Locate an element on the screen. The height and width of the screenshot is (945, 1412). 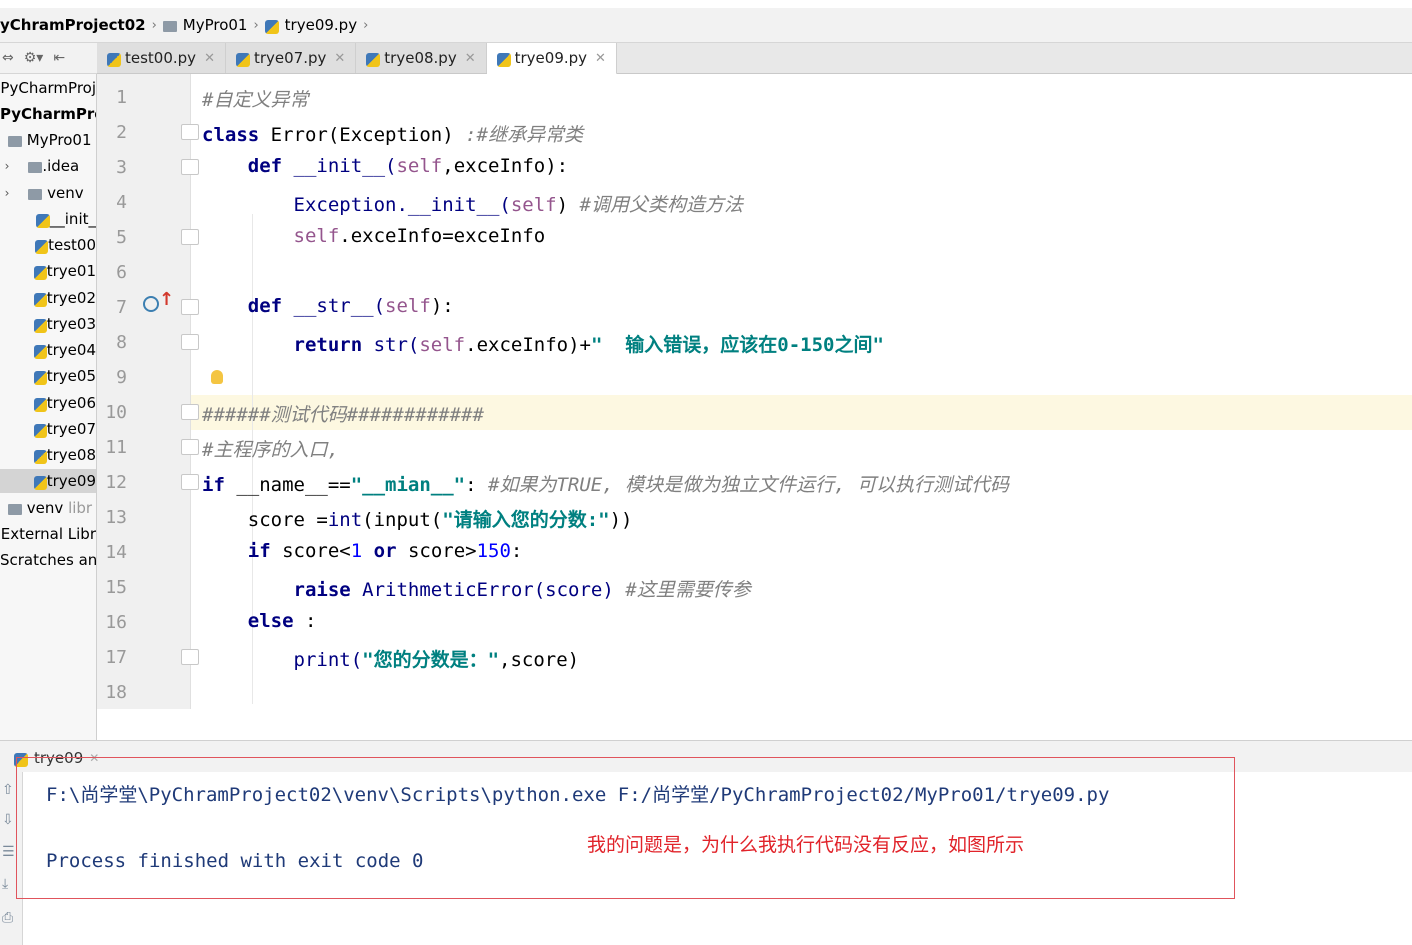
tree-item-file: trye07 is located at coordinates (48, 429).